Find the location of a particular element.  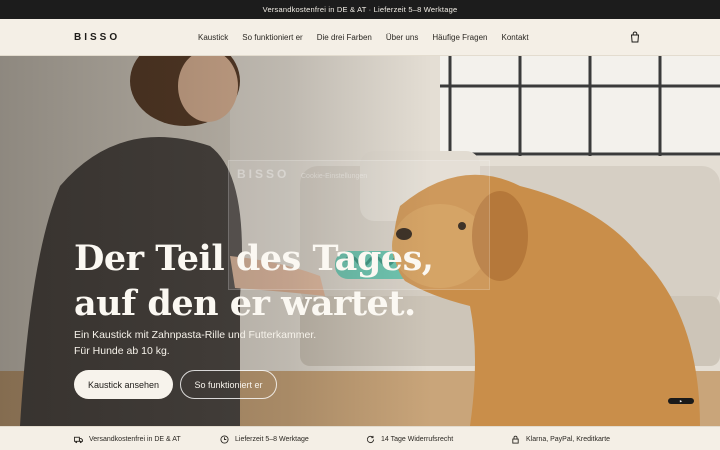

nav-item-contact: Kontakt is located at coordinates (514, 37).